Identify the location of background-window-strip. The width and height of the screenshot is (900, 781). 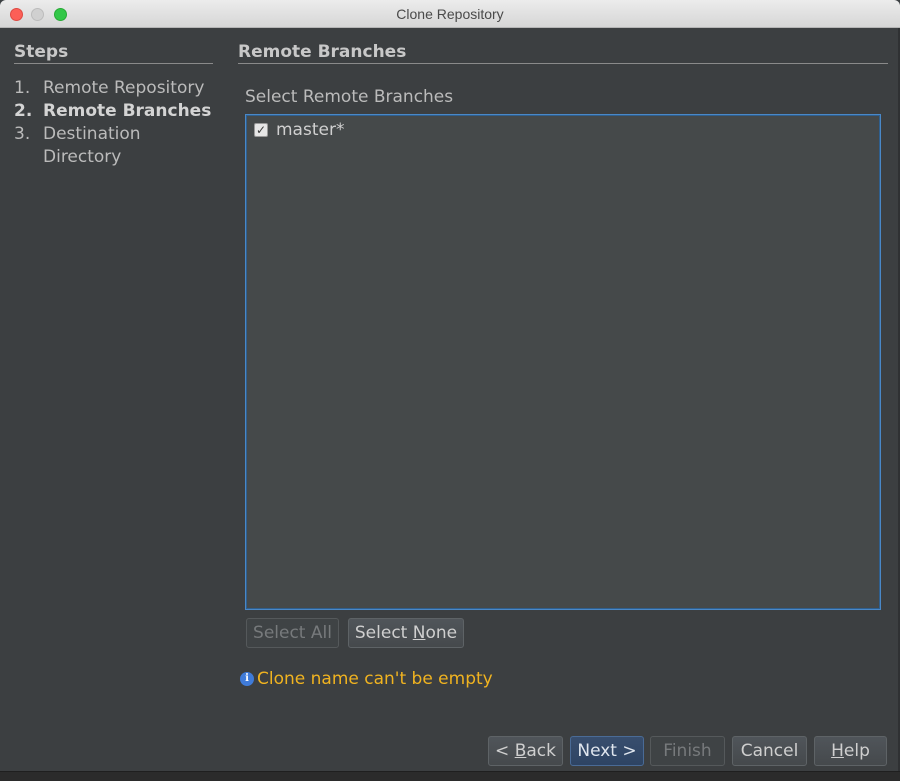
(450, 776).